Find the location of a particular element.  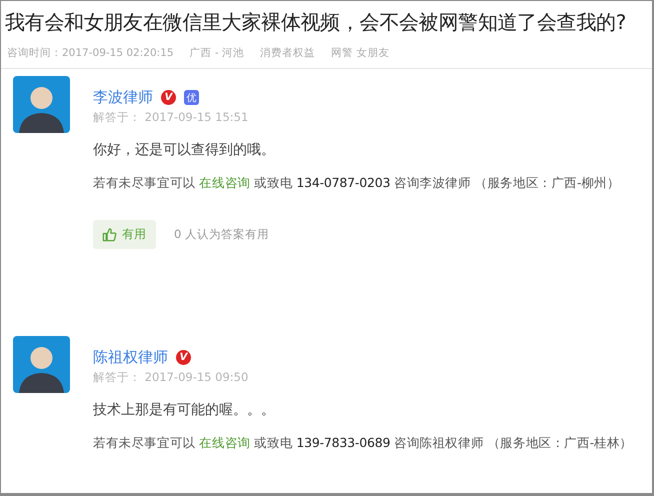

answer-time: 解答于： 2017-09-15 09:50 is located at coordinates (171, 377).